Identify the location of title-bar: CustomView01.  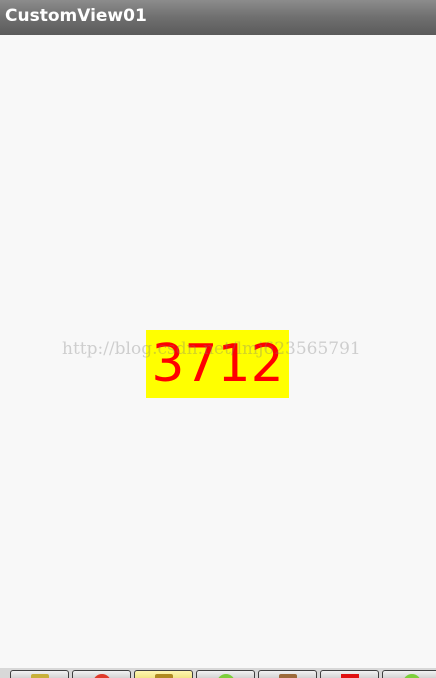
(218, 17).